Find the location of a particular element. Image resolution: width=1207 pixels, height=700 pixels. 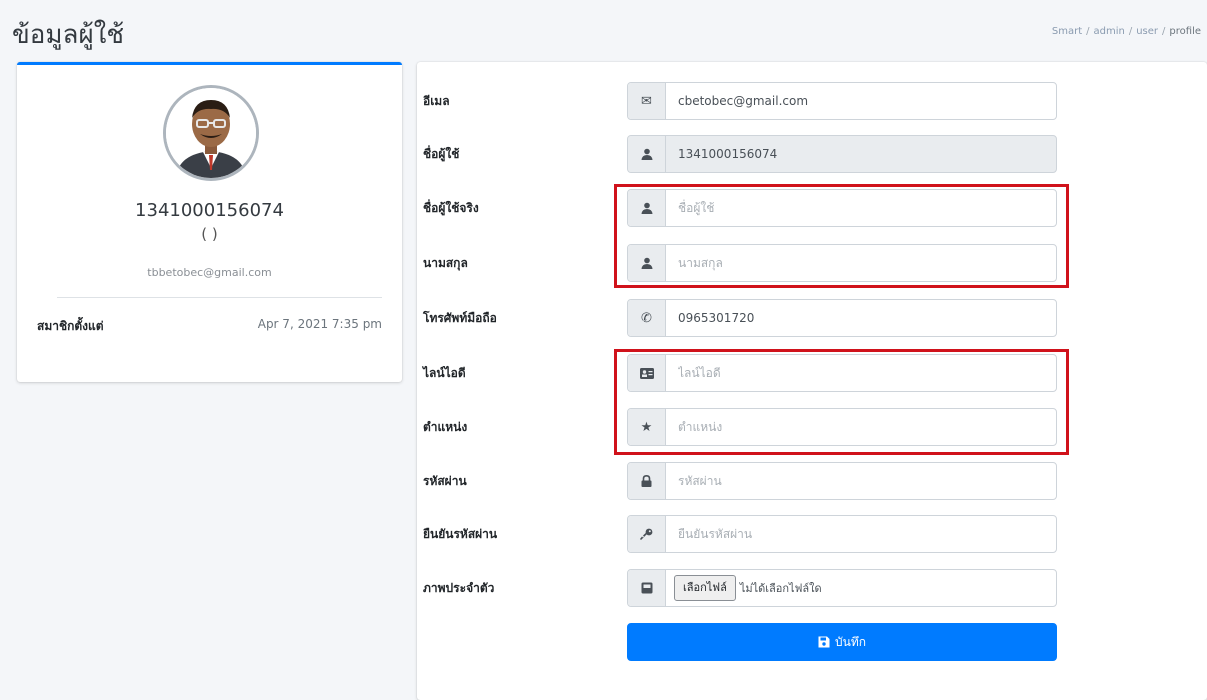

phone-label: โทรศัพท์มือถือ is located at coordinates (460, 318).